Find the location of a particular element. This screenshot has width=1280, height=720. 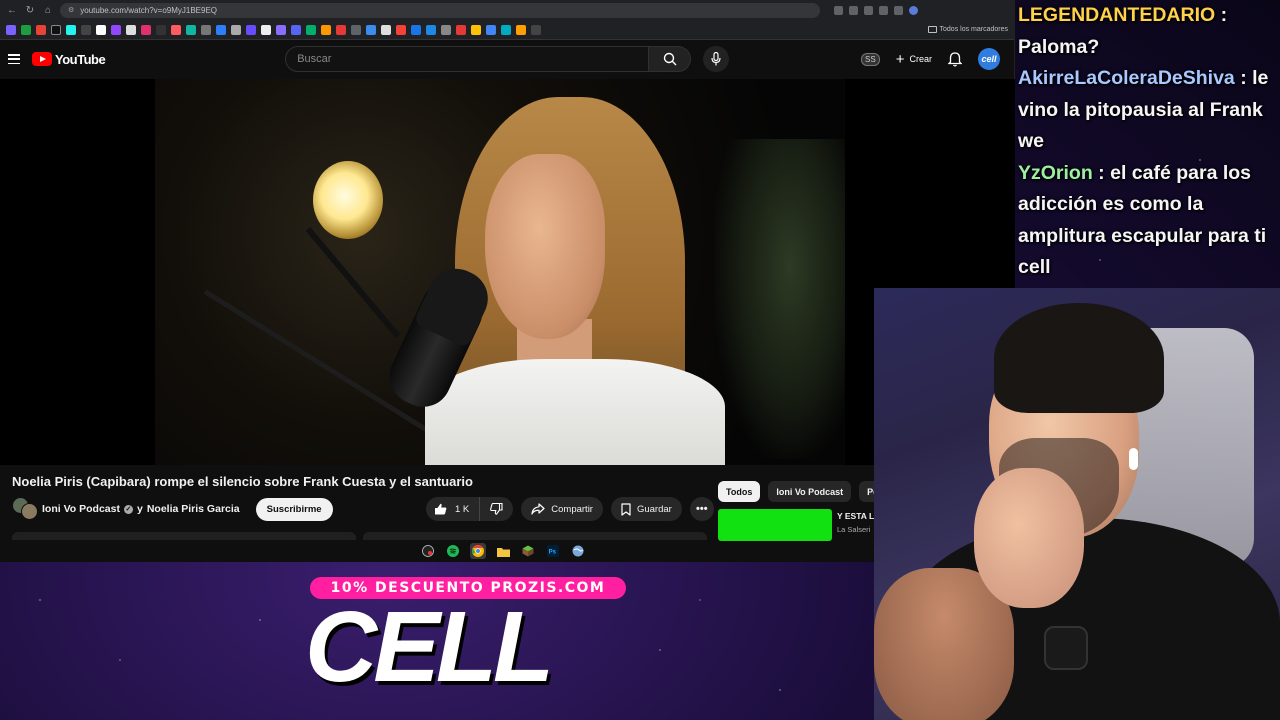

file-explorer-icon is located at coordinates (503, 551).